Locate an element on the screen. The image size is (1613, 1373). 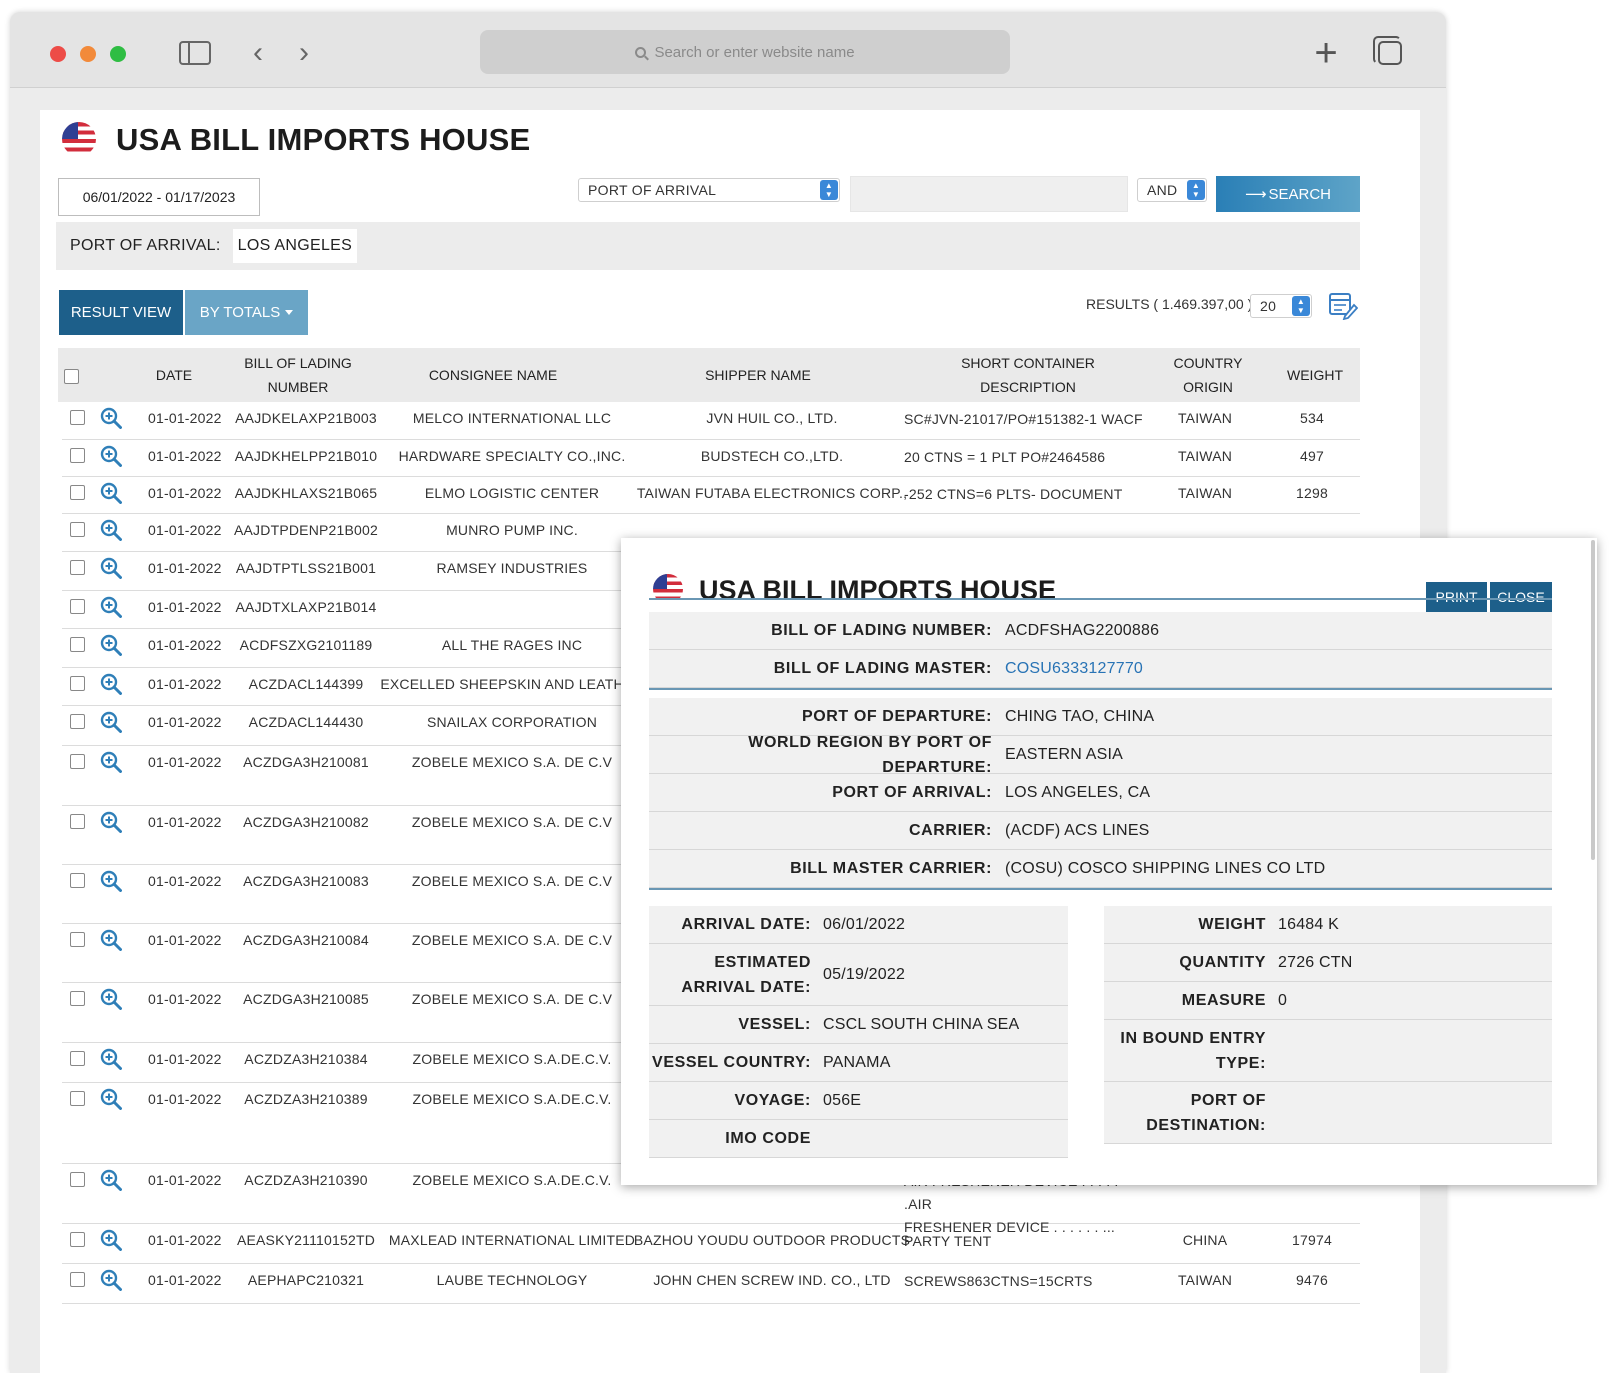
forward-arrow-icon: › is located at coordinates (304, 52).